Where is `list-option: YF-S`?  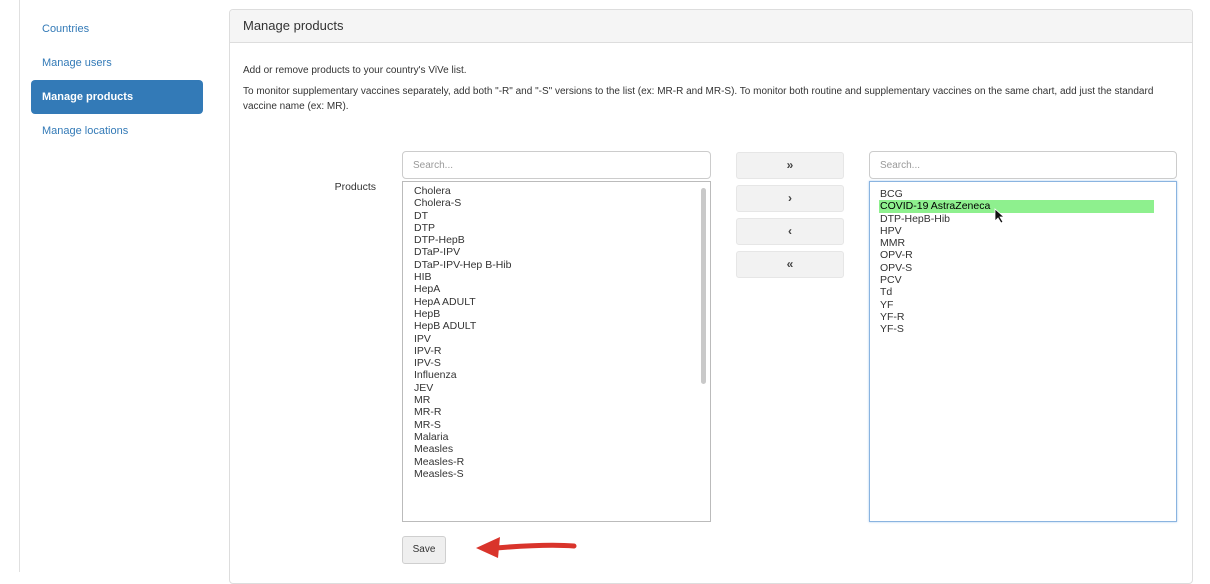 list-option: YF-S is located at coordinates (1028, 329).